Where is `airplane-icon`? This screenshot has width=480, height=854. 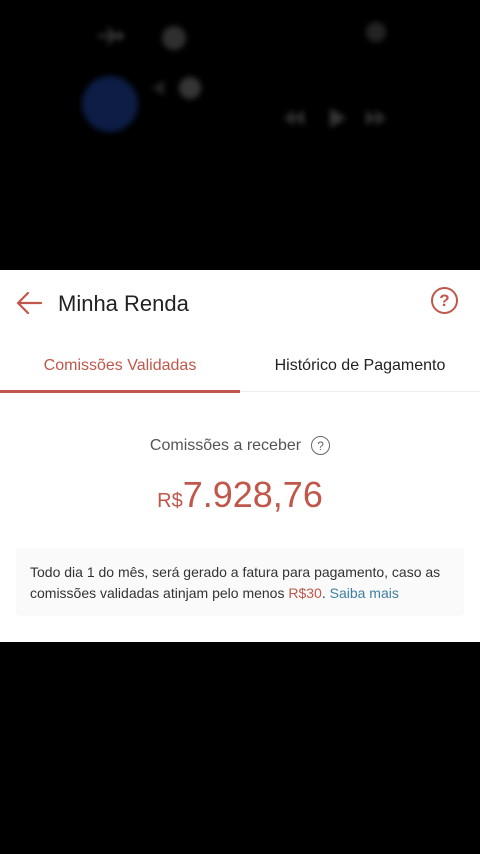 airplane-icon is located at coordinates (111, 36).